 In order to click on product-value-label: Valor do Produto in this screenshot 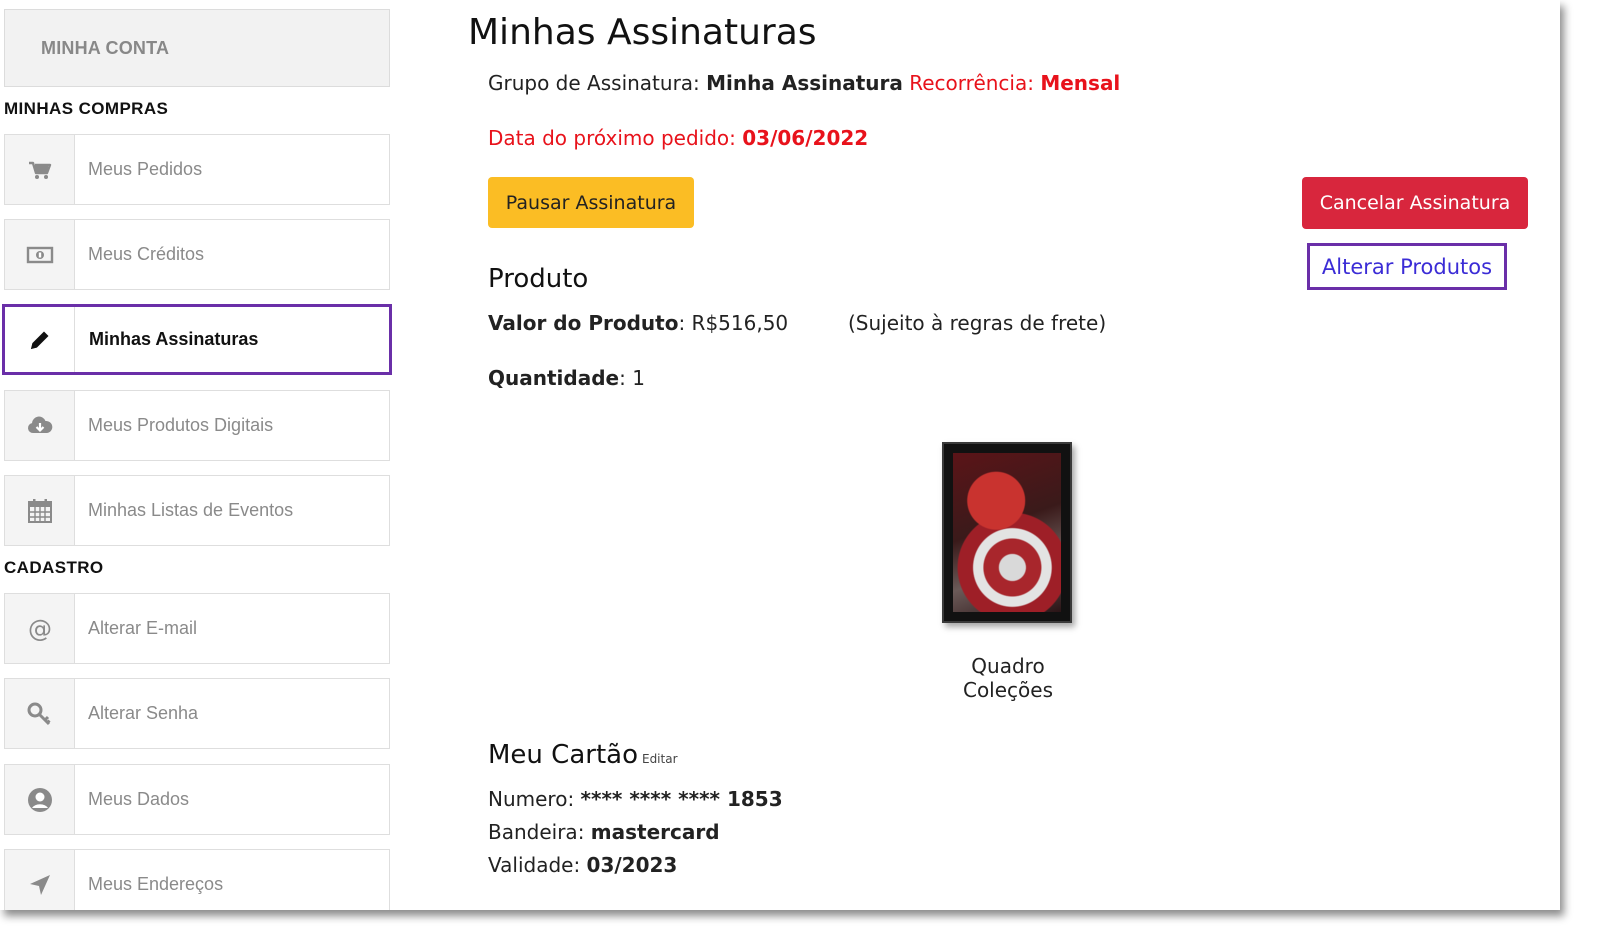, I will do `click(583, 323)`.